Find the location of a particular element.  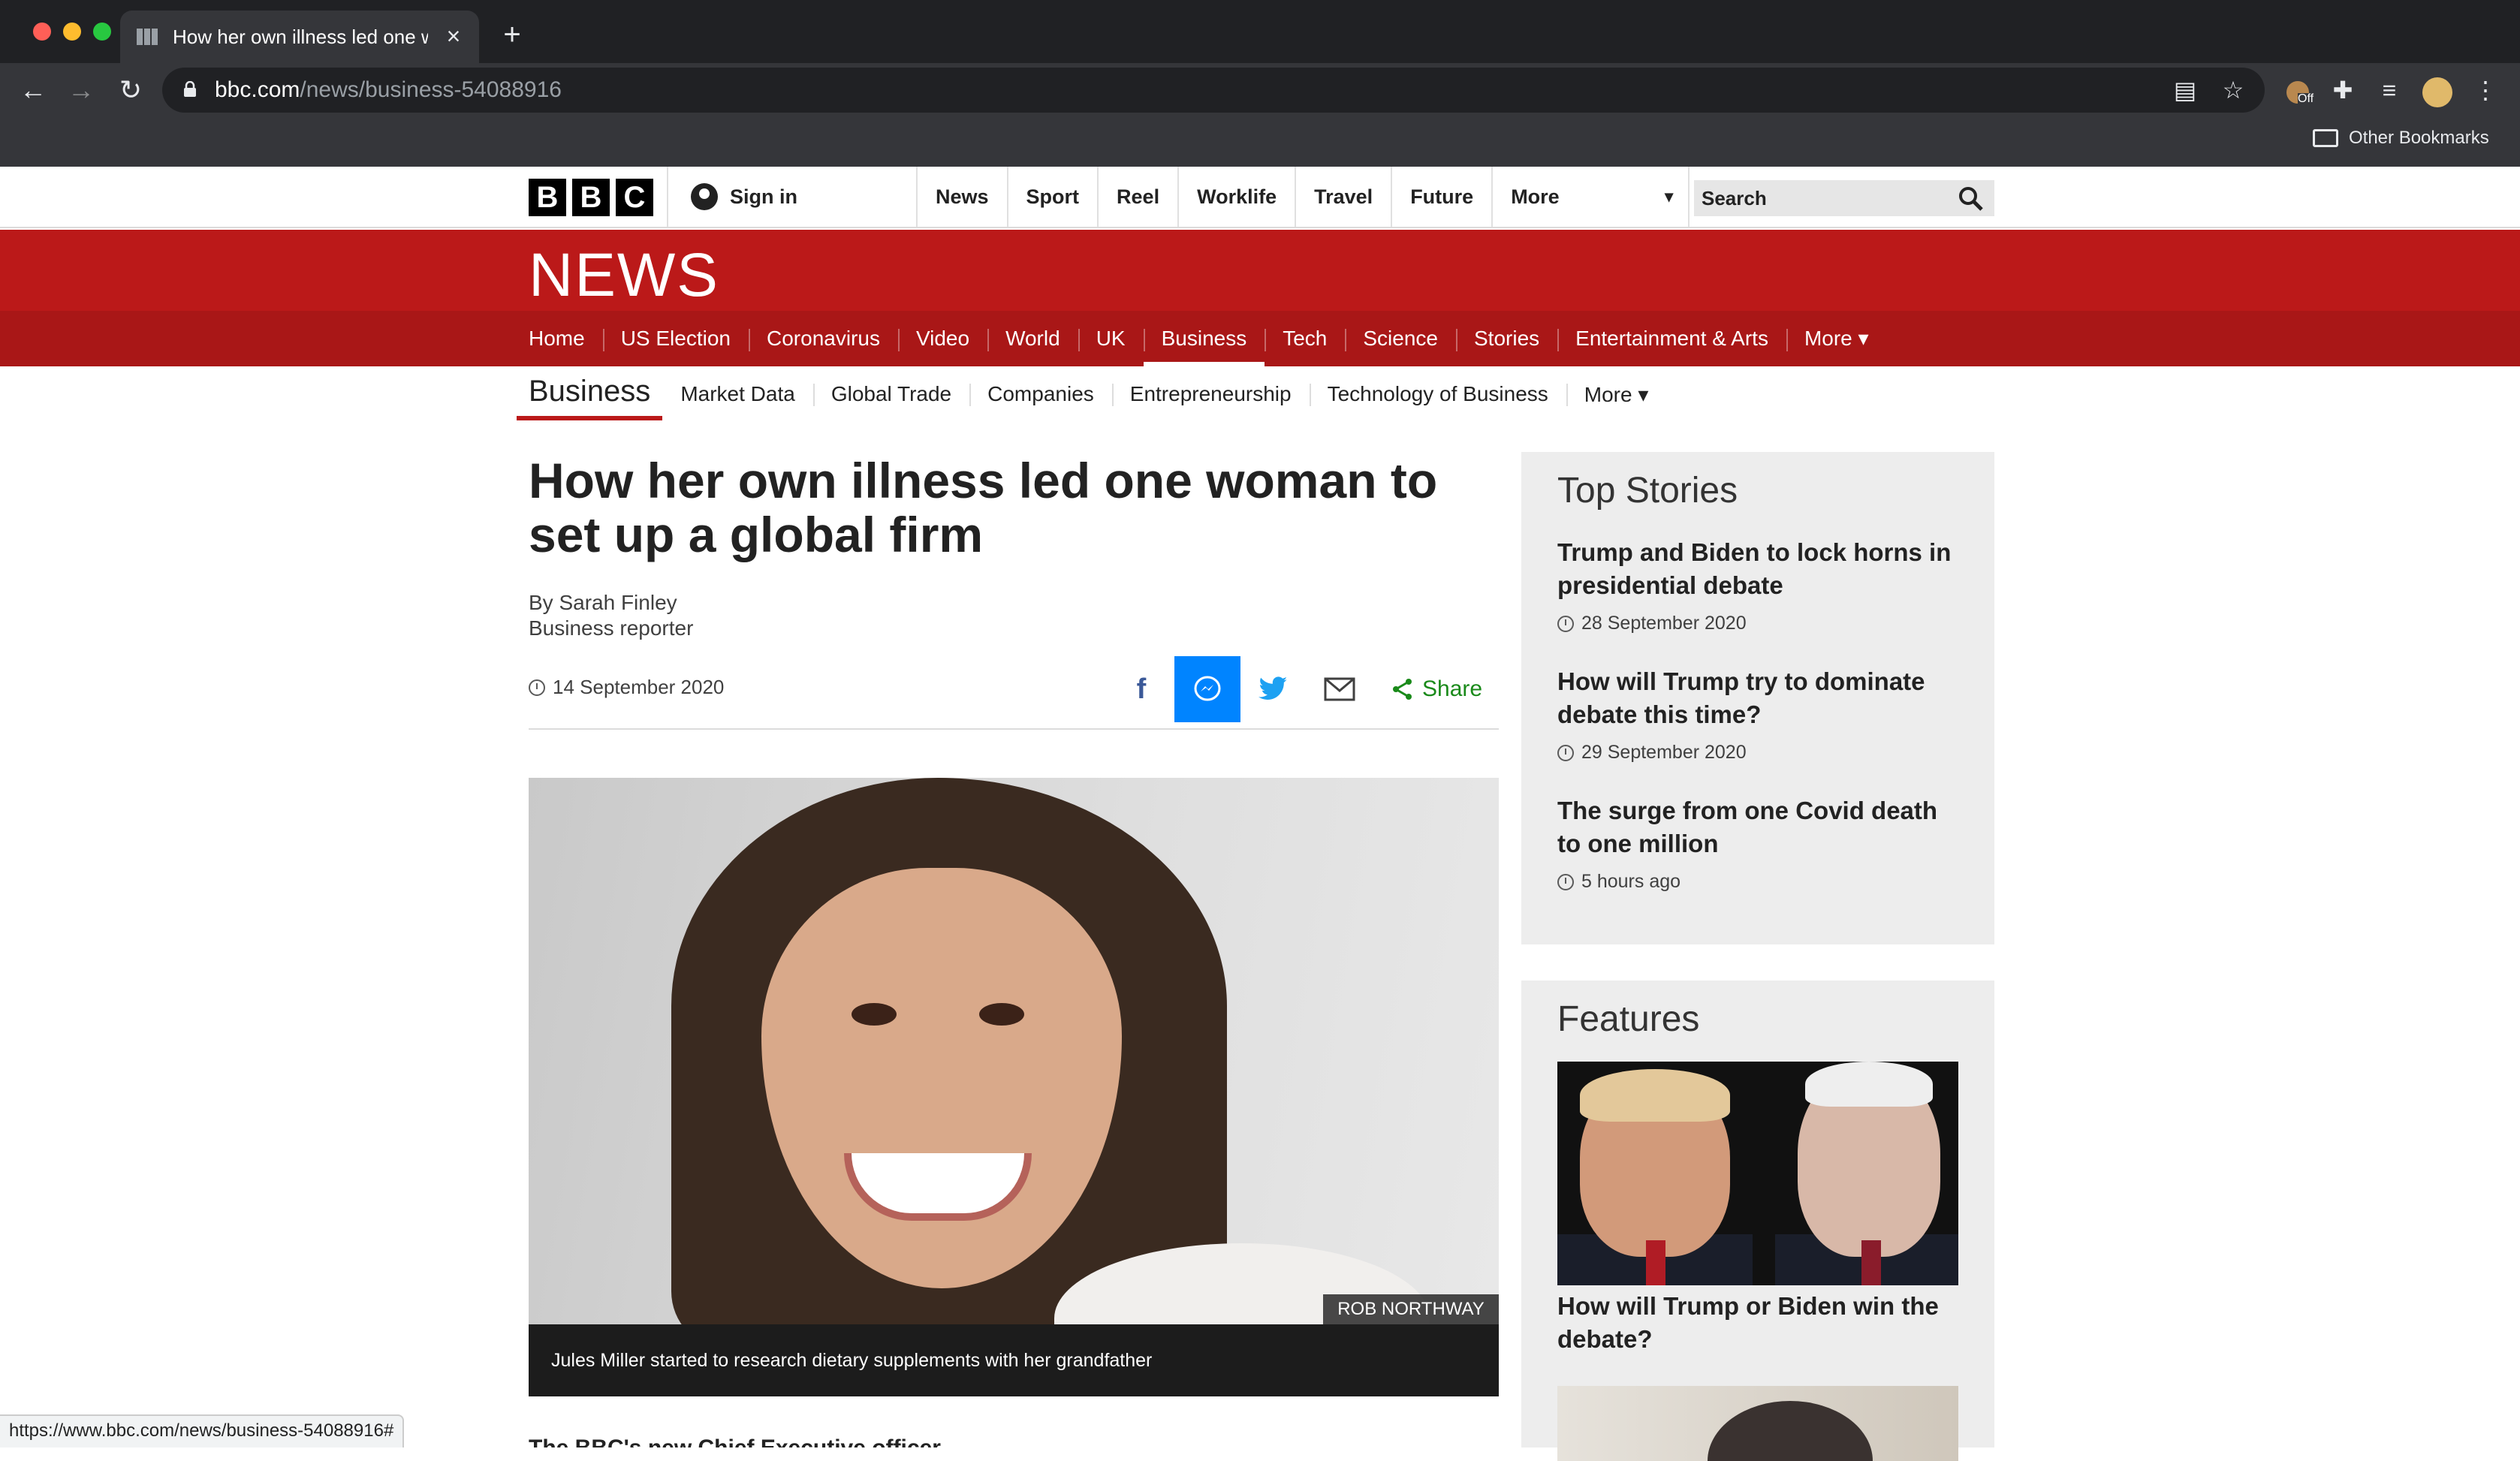

nav-business: Business is located at coordinates (1204, 338).